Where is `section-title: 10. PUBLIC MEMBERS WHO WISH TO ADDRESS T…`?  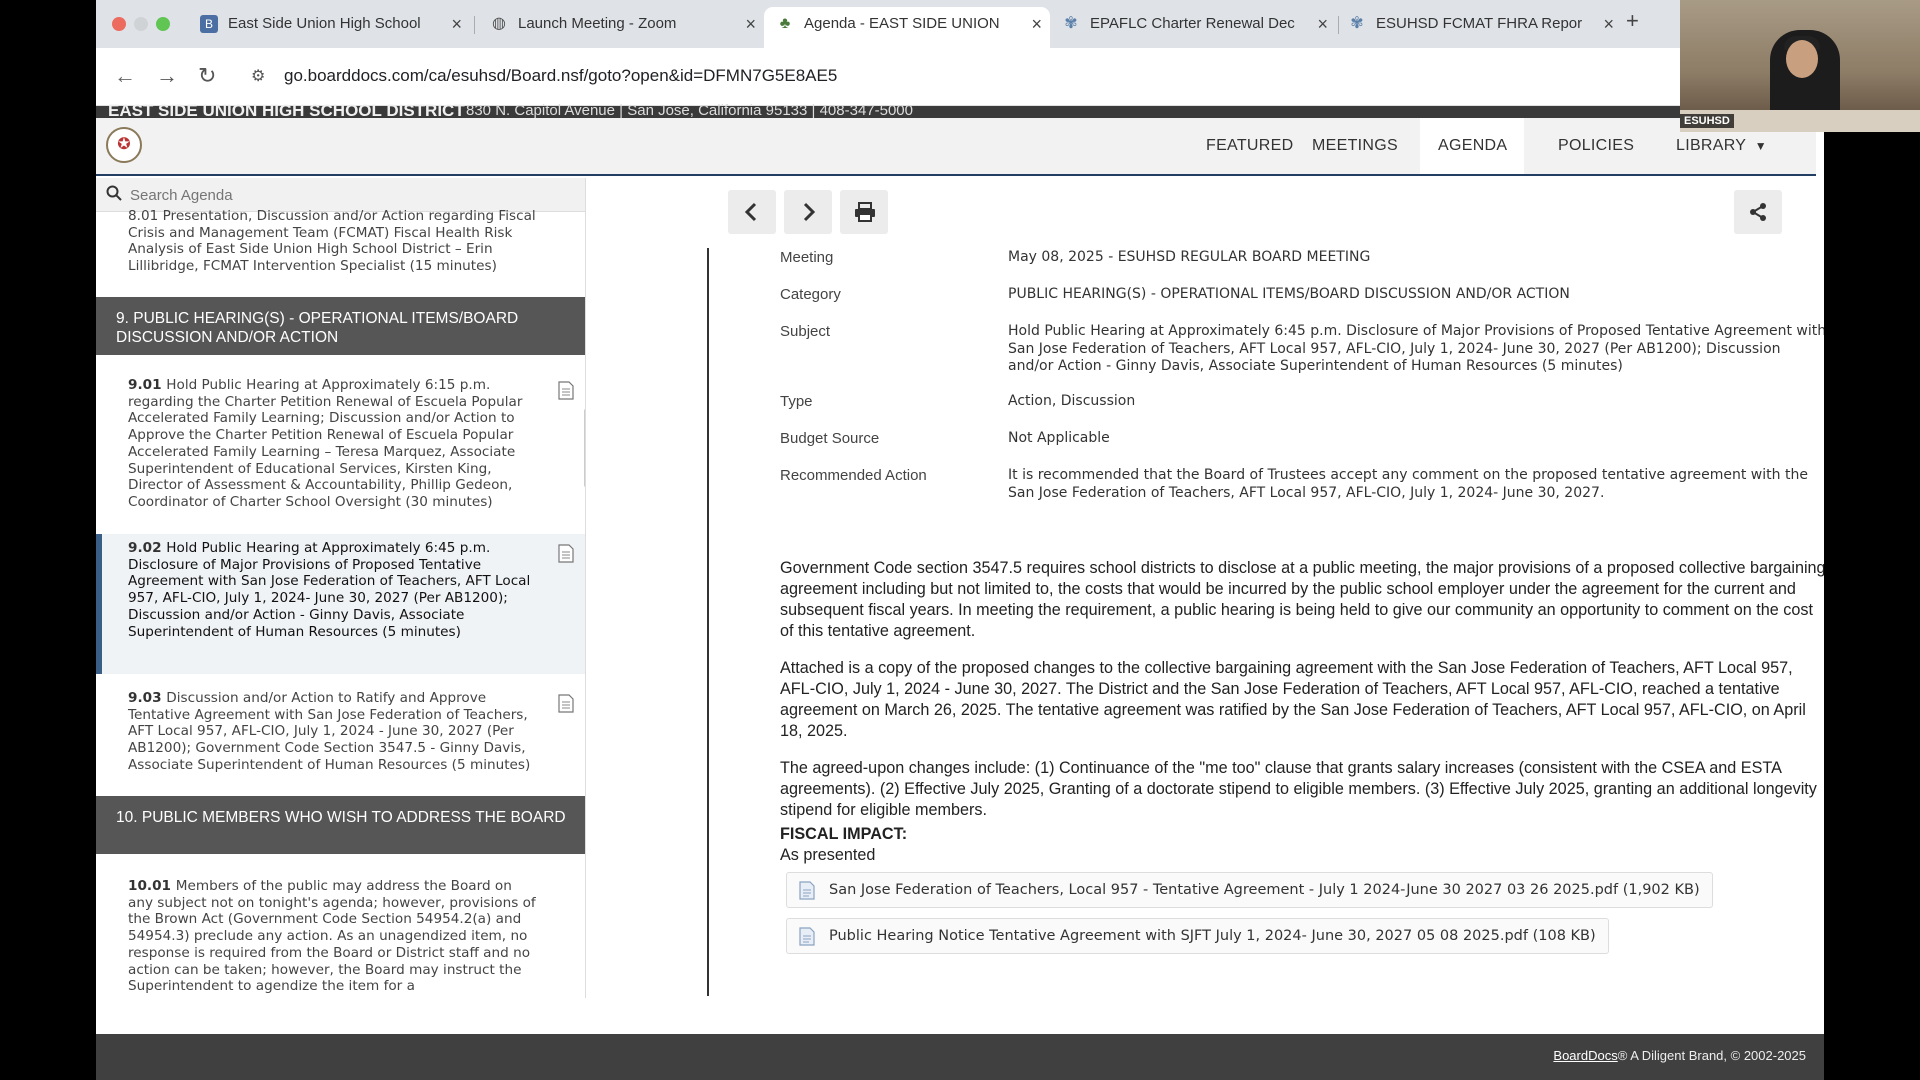
section-title: 10. PUBLIC MEMBERS WHO WISH TO ADDRESS T… is located at coordinates (341, 817).